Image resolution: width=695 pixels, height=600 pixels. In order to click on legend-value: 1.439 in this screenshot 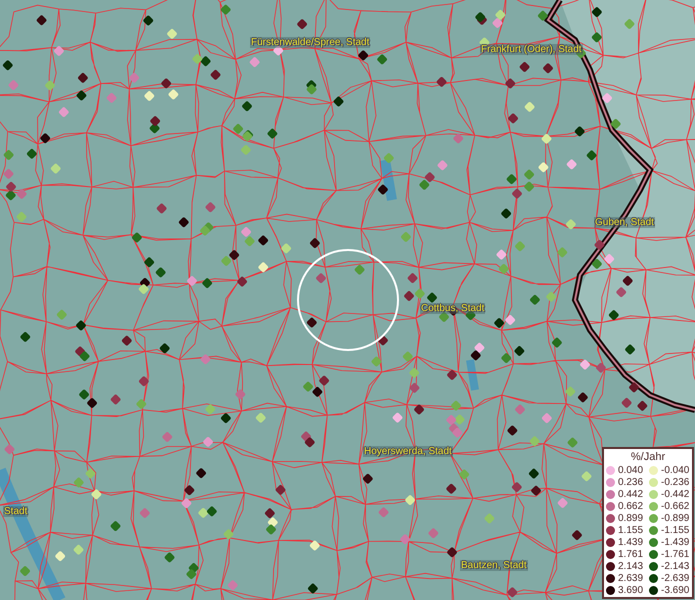, I will do `click(631, 542)`.